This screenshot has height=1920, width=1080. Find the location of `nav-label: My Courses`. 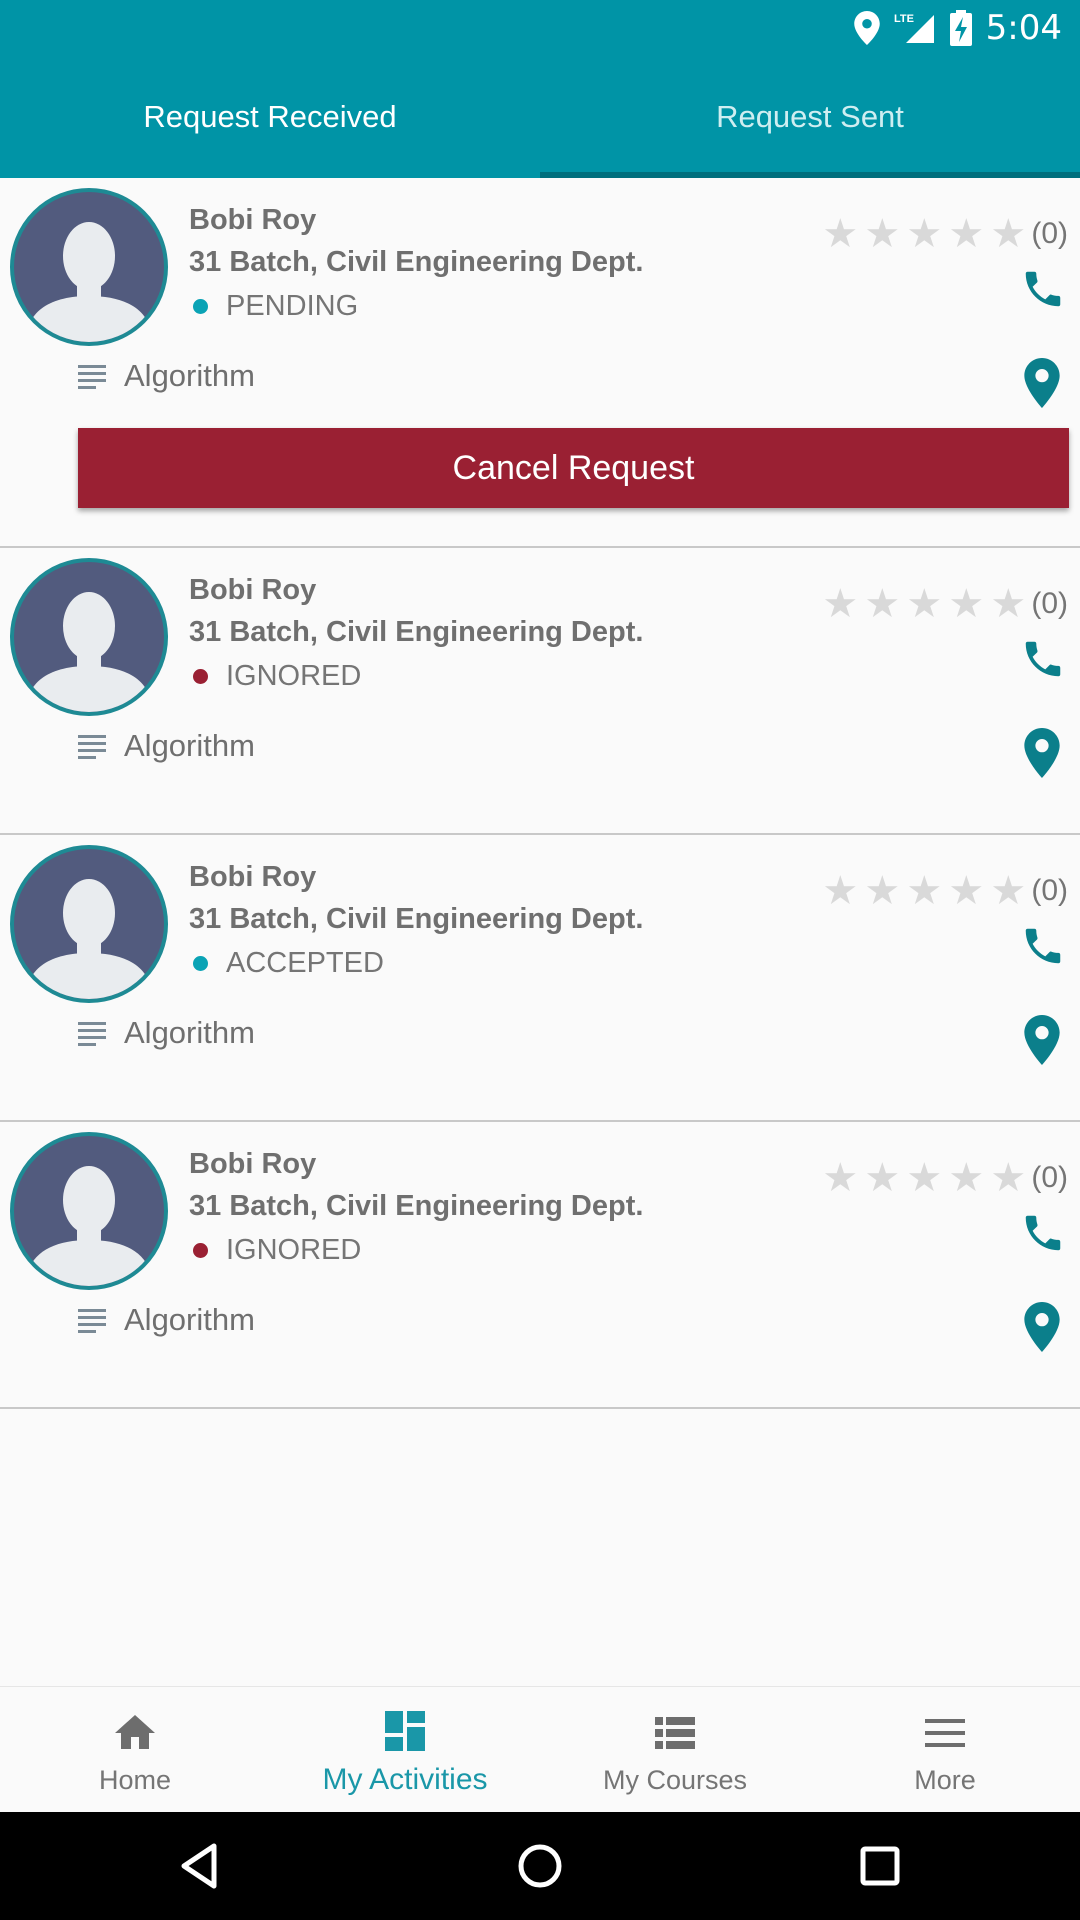

nav-label: My Courses is located at coordinates (675, 1780).